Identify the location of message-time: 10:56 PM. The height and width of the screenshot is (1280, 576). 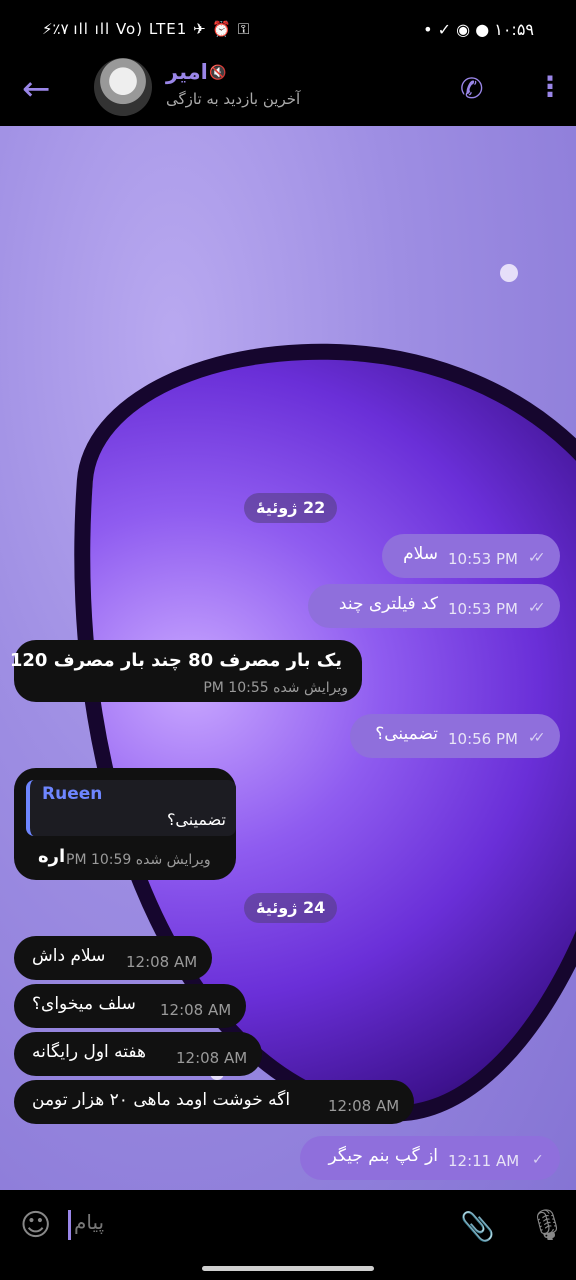
(483, 739).